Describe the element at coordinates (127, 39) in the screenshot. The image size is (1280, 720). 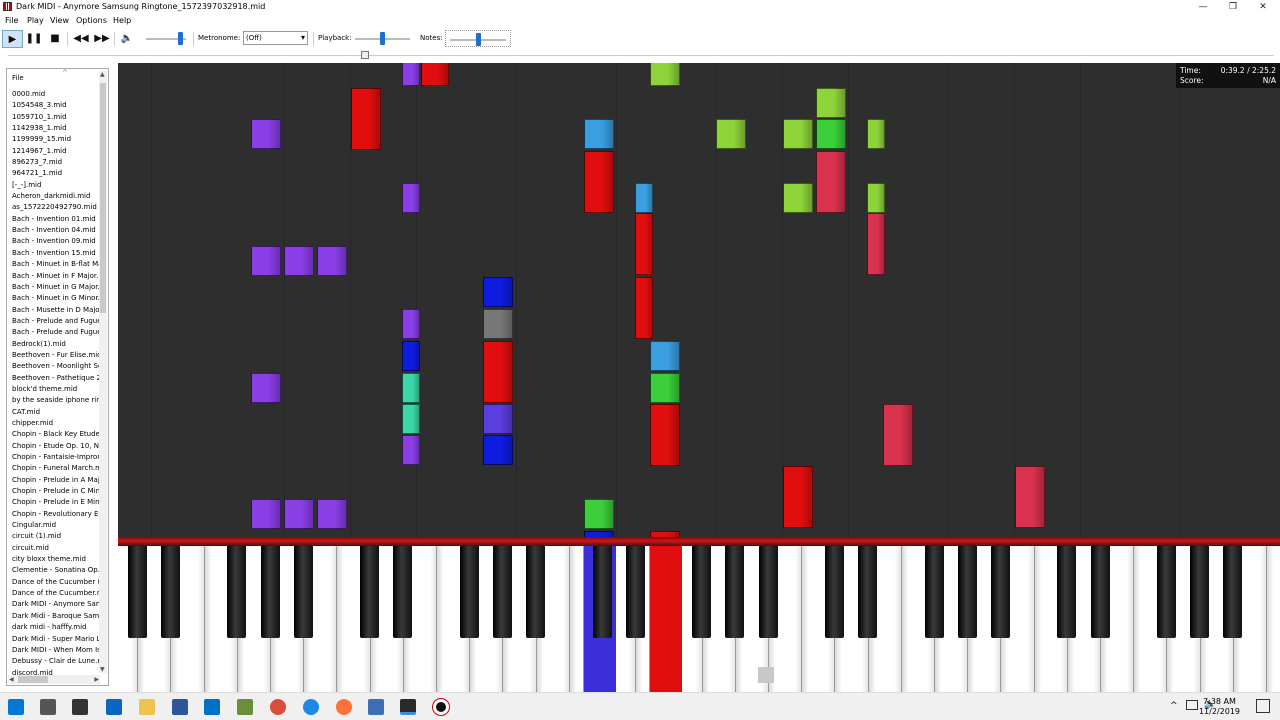
I see `volume-icon: 🔈` at that location.